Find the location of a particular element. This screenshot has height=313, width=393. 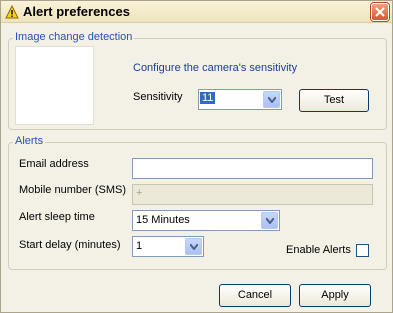

email-input is located at coordinates (252, 168).